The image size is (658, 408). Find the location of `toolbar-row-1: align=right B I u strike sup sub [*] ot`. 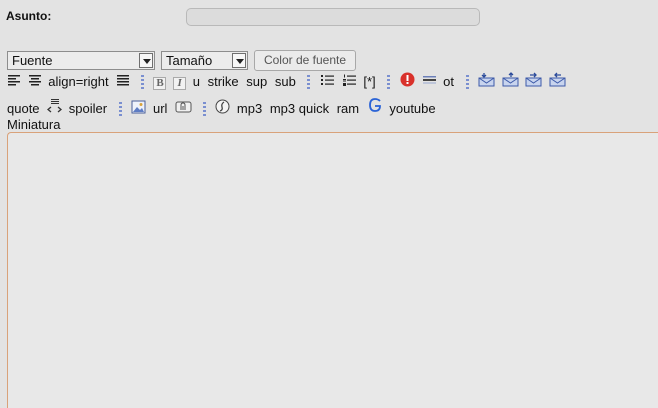

toolbar-row-1: align=right B I u strike sup sub [*] ot is located at coordinates (288, 81).